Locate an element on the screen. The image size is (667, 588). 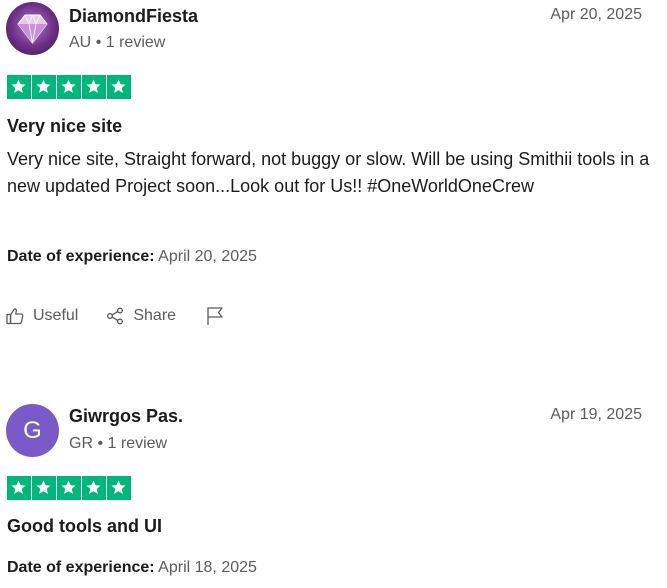
date-of-experience: Date of experience: April 20, 2025 is located at coordinates (132, 257).